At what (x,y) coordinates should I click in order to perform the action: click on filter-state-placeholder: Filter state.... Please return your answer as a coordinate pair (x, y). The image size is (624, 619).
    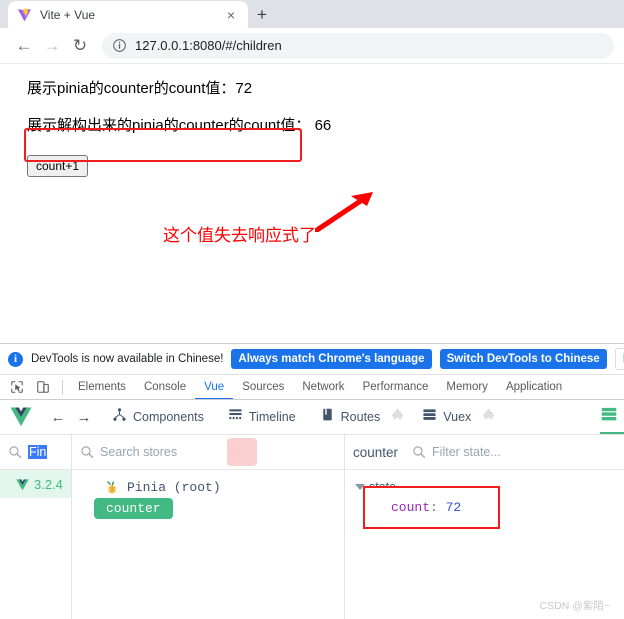
    Looking at the image, I should click on (466, 452).